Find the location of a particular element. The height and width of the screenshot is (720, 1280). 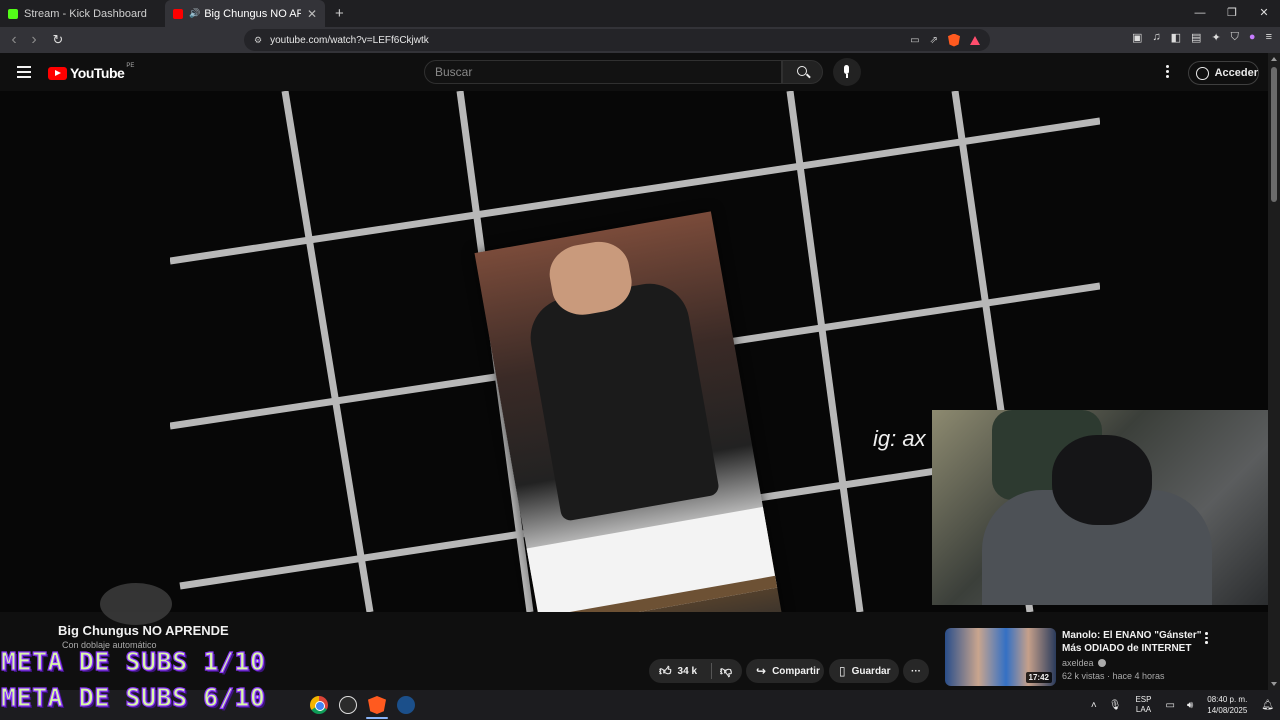

verified-icon is located at coordinates (1101, 663).